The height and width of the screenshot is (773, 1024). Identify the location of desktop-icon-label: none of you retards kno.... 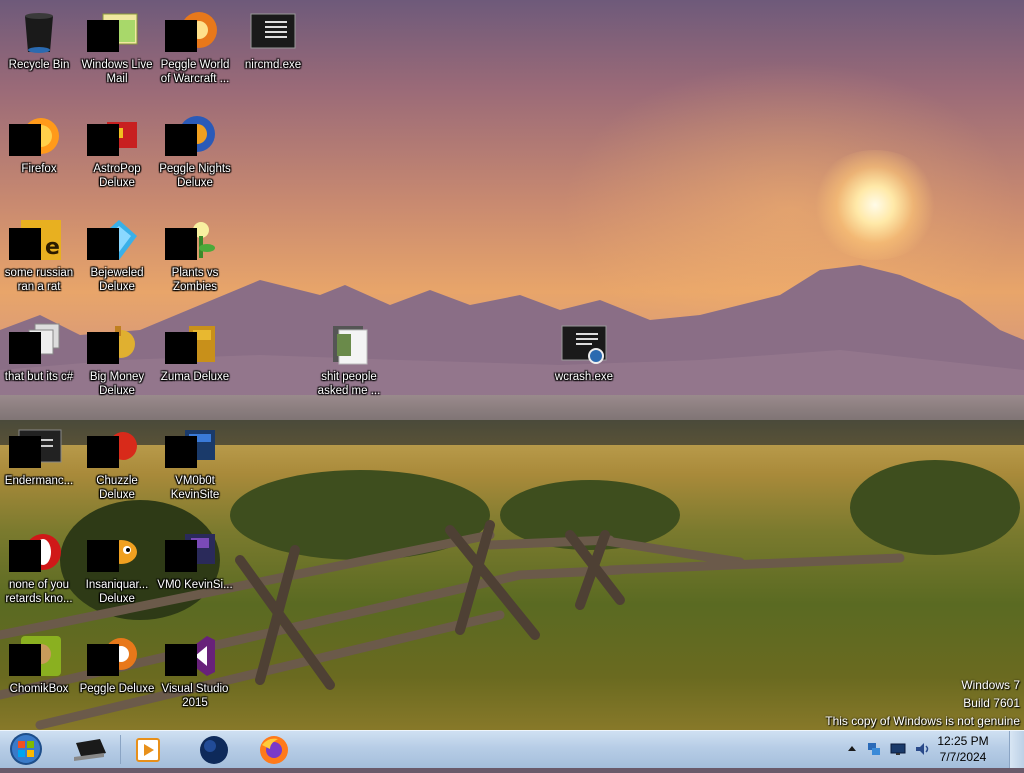
(39, 592).